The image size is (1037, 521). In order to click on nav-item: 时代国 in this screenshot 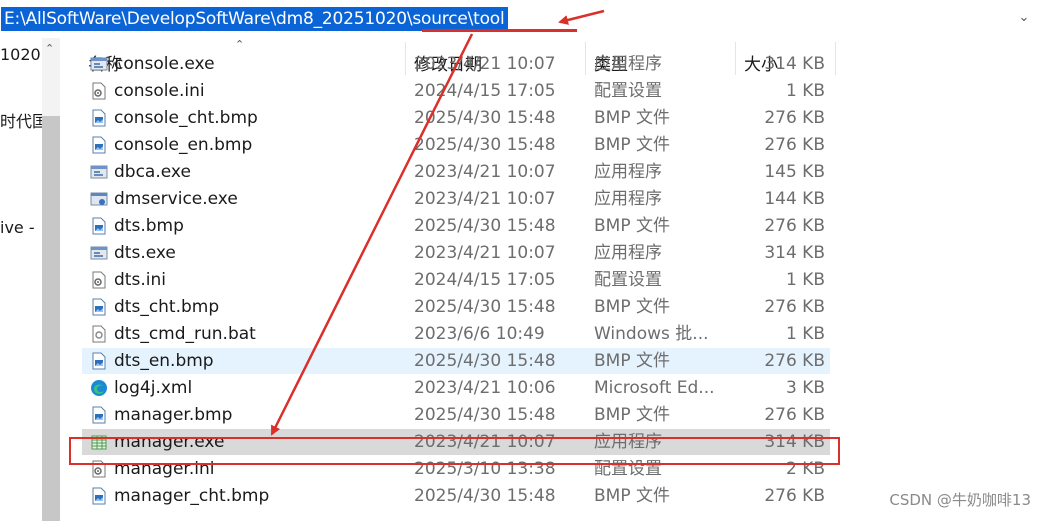, I will do `click(24, 120)`.